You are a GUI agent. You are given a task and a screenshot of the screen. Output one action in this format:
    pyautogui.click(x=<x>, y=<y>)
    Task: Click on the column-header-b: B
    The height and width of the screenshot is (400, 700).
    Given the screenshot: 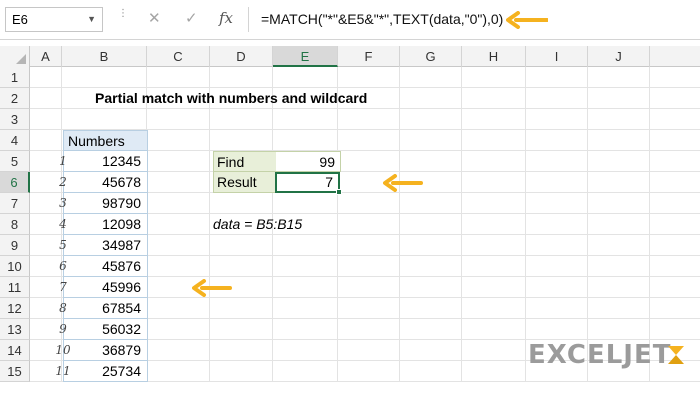 What is the action you would take?
    pyautogui.click(x=104, y=56)
    